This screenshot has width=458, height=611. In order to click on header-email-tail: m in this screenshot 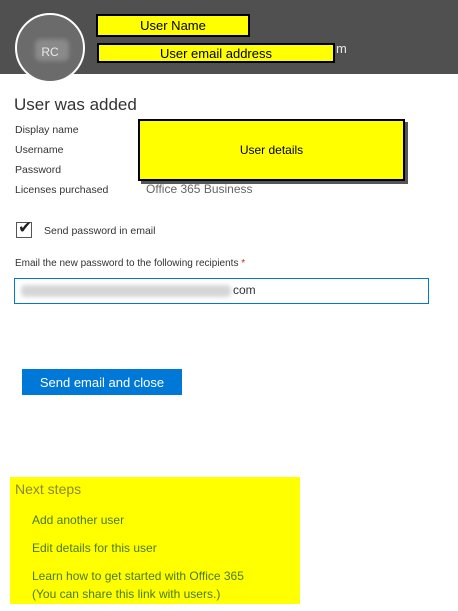, I will do `click(341, 48)`.